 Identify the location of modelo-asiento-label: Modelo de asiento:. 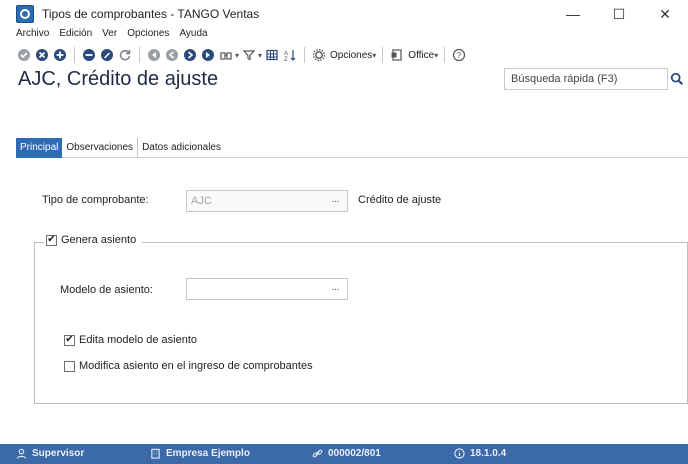
(106, 290).